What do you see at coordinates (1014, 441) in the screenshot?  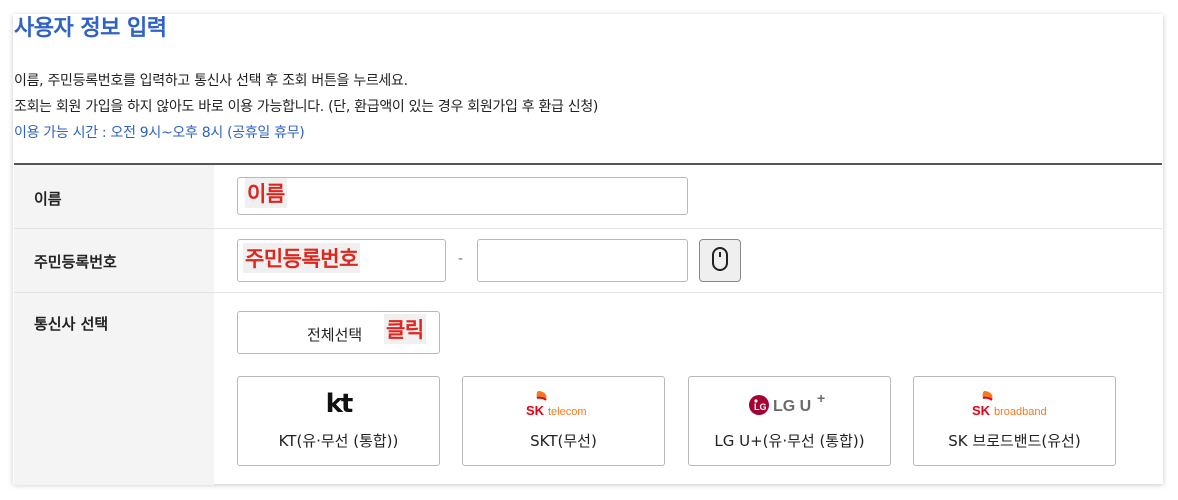 I see `carrier-label-skbroadband: SK 브로드밴드(유선)` at bounding box center [1014, 441].